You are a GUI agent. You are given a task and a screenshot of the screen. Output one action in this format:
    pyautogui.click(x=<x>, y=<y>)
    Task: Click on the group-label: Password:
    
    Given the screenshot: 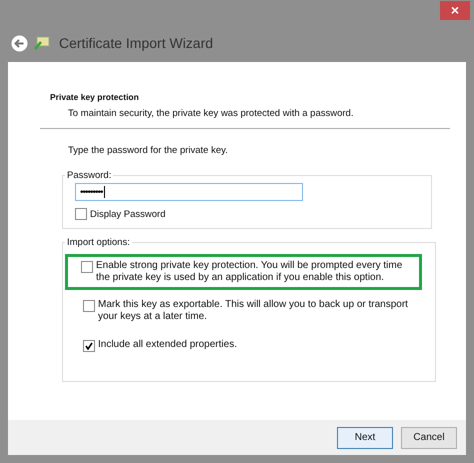 What is the action you would take?
    pyautogui.click(x=89, y=175)
    